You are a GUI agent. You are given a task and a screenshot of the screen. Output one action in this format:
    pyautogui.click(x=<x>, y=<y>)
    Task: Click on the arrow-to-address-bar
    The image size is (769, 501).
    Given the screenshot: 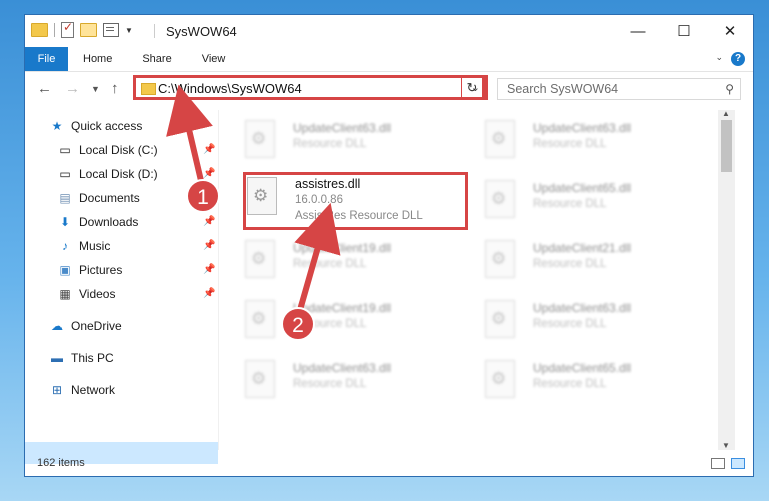 What is the action you would take?
    pyautogui.click(x=189, y=135)
    